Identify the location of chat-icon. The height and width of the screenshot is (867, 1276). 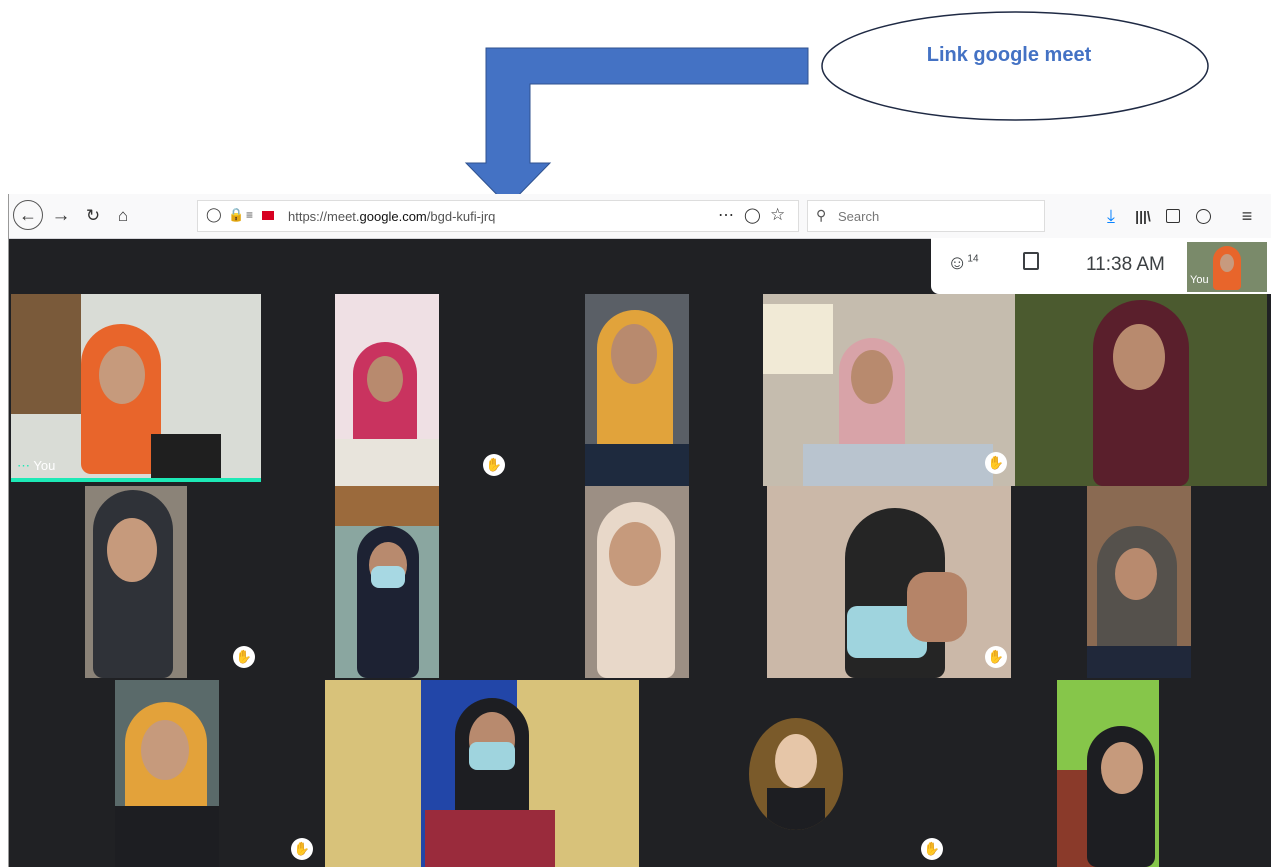
(1031, 261).